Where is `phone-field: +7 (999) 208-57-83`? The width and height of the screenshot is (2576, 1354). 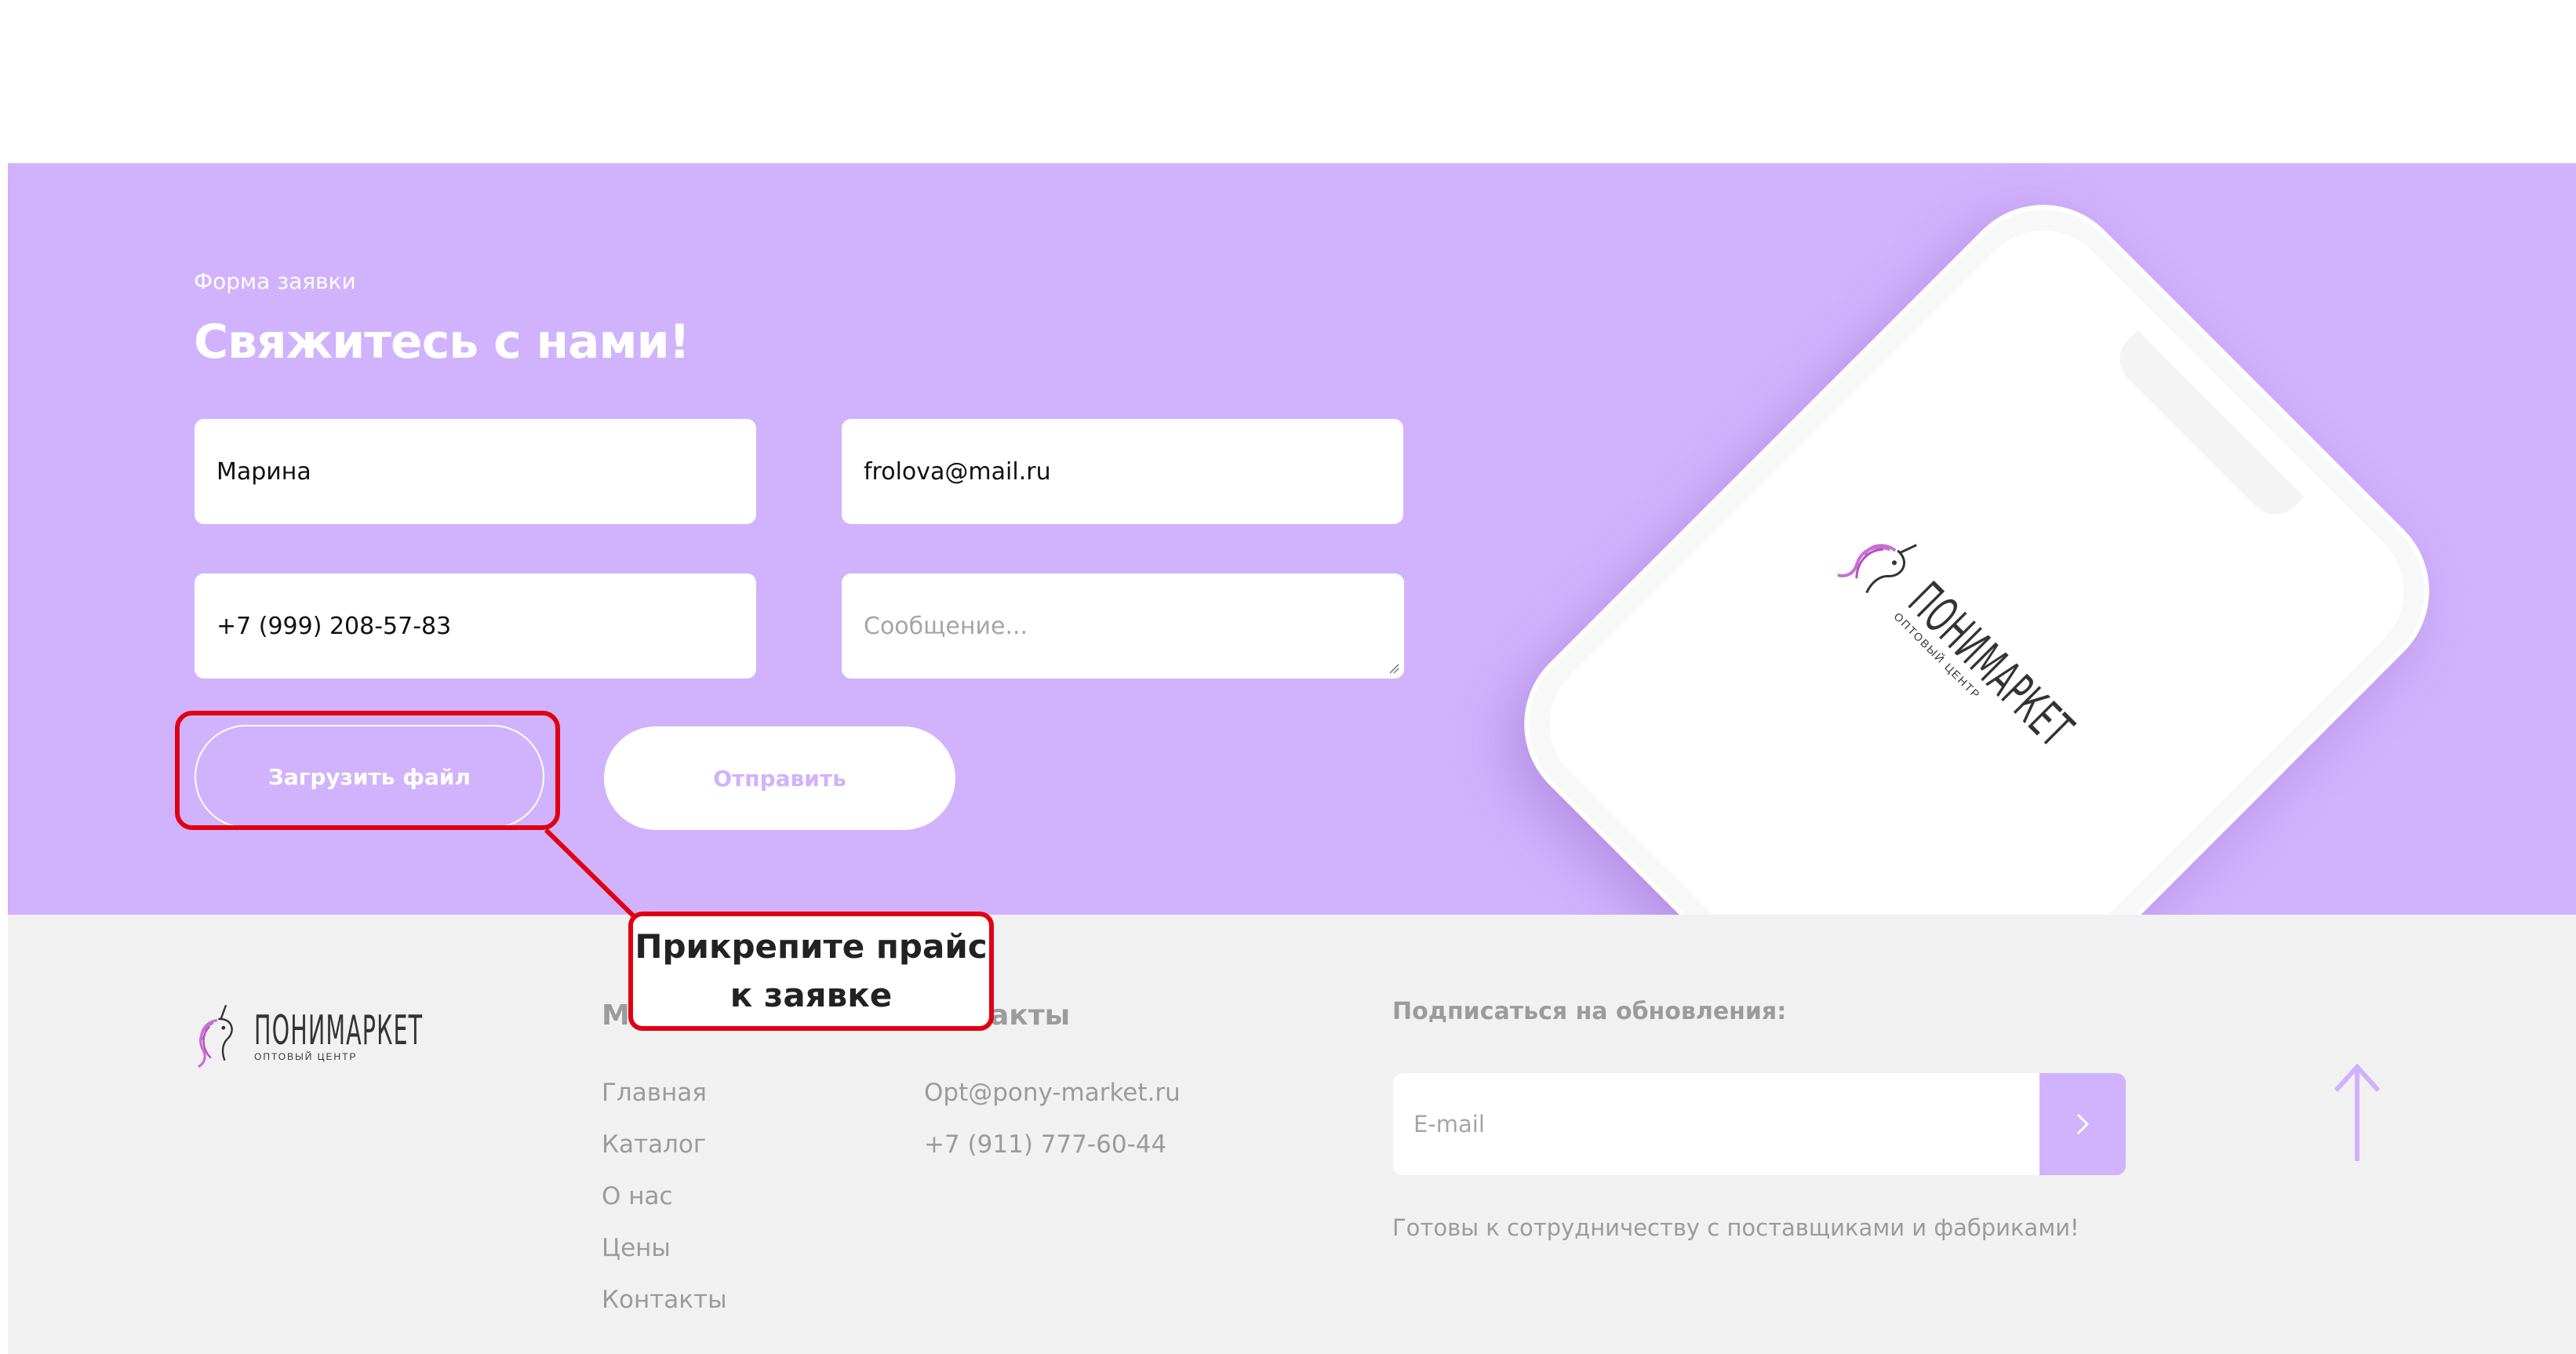 phone-field: +7 (999) 208-57-83 is located at coordinates (475, 626).